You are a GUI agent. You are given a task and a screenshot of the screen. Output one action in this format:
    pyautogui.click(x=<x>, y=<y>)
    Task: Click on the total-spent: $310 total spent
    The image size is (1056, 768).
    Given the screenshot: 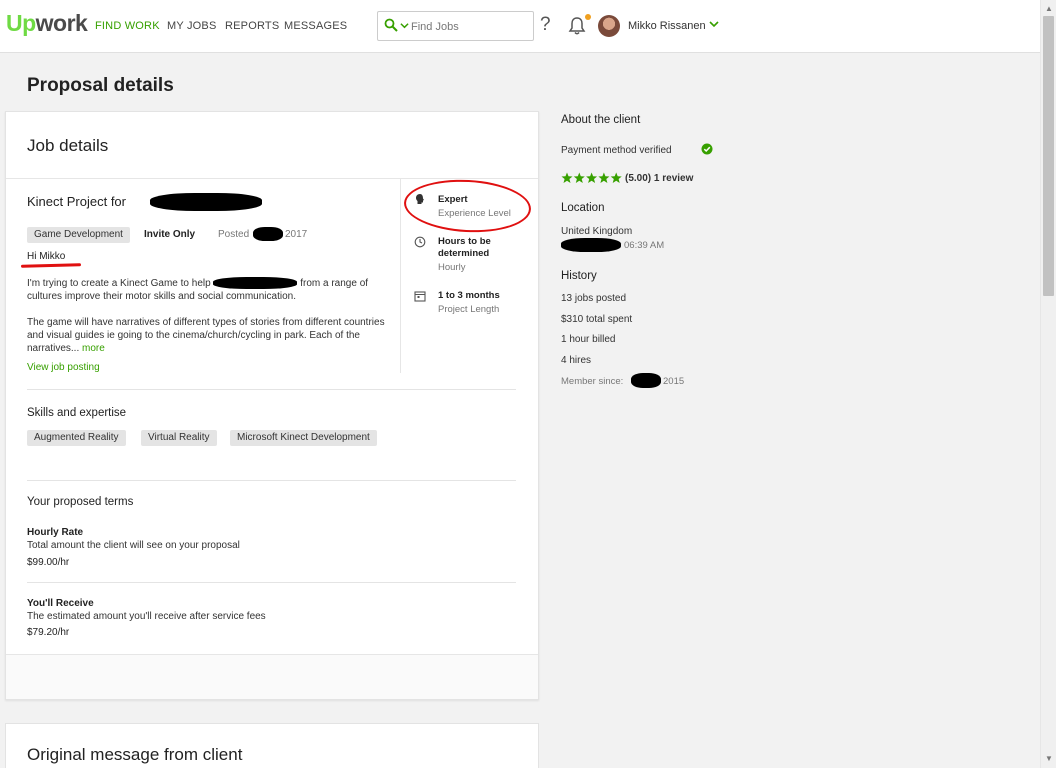 What is the action you would take?
    pyautogui.click(x=597, y=319)
    